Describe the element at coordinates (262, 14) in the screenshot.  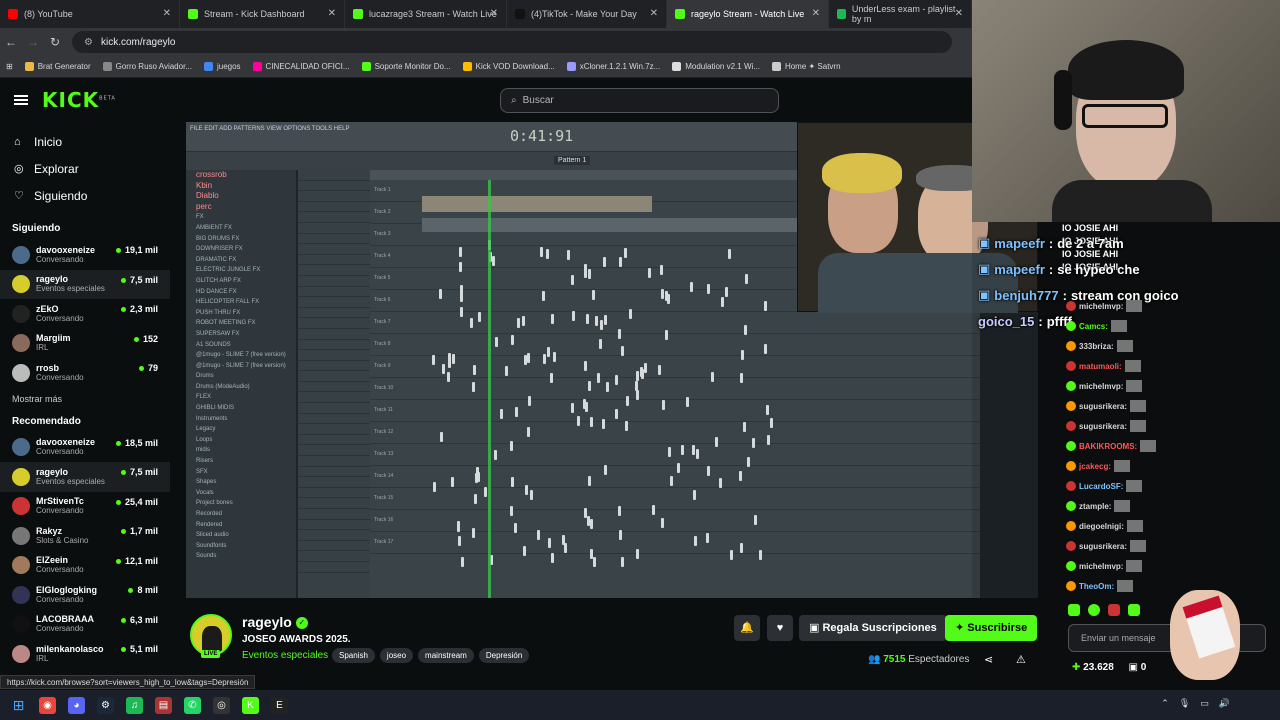
I see `browser-tab: Stream - Kick Dashboard ✕` at that location.